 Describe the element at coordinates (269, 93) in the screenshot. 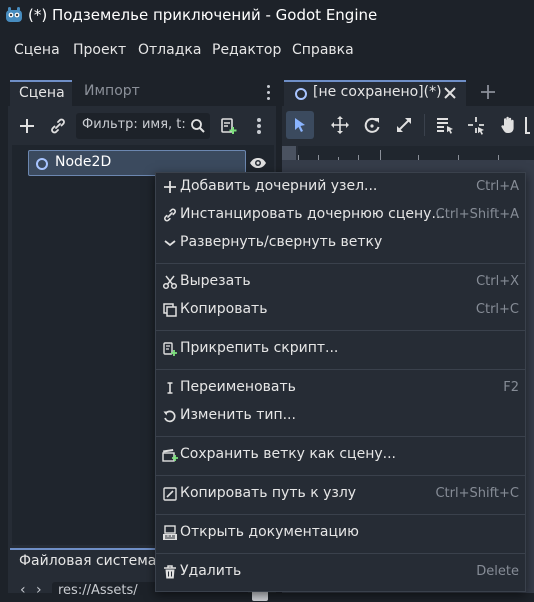

I see `dock-menu-kebab-icon` at that location.